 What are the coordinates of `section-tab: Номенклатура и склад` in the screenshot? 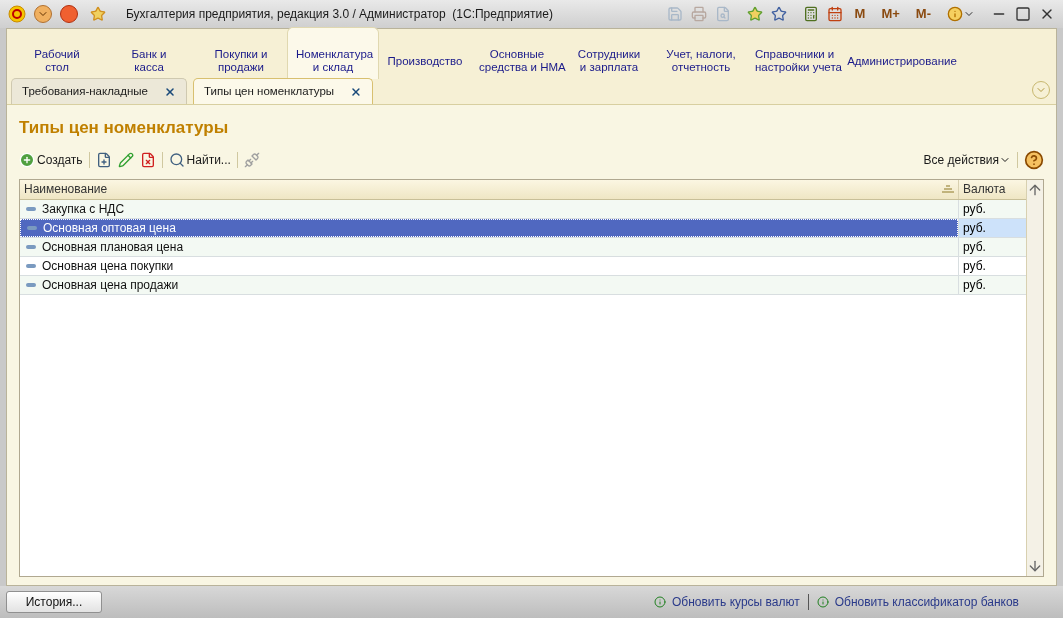 It's located at (333, 53).